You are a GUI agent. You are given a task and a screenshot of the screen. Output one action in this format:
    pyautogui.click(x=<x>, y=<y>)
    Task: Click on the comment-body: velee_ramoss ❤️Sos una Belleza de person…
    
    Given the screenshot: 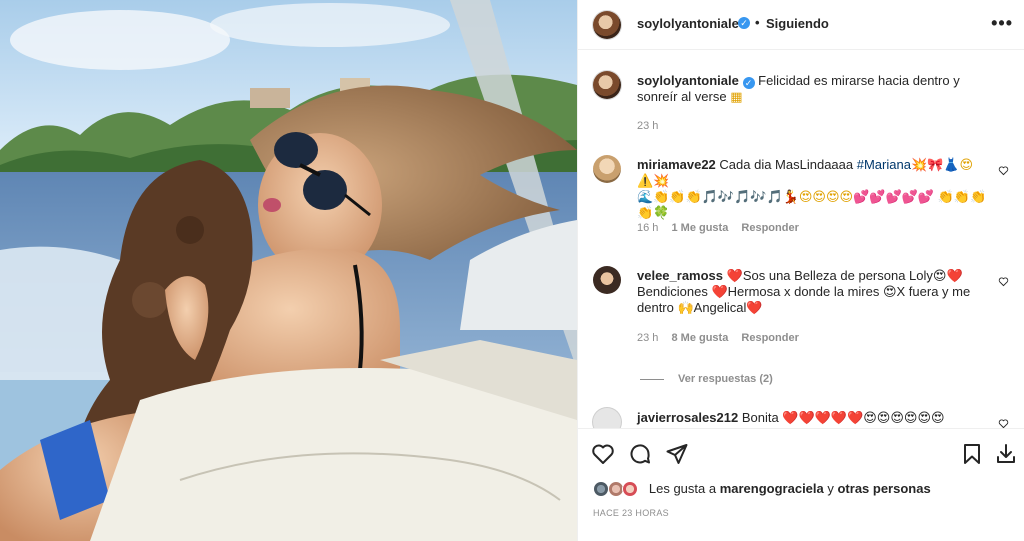 What is the action you would take?
    pyautogui.click(x=812, y=292)
    